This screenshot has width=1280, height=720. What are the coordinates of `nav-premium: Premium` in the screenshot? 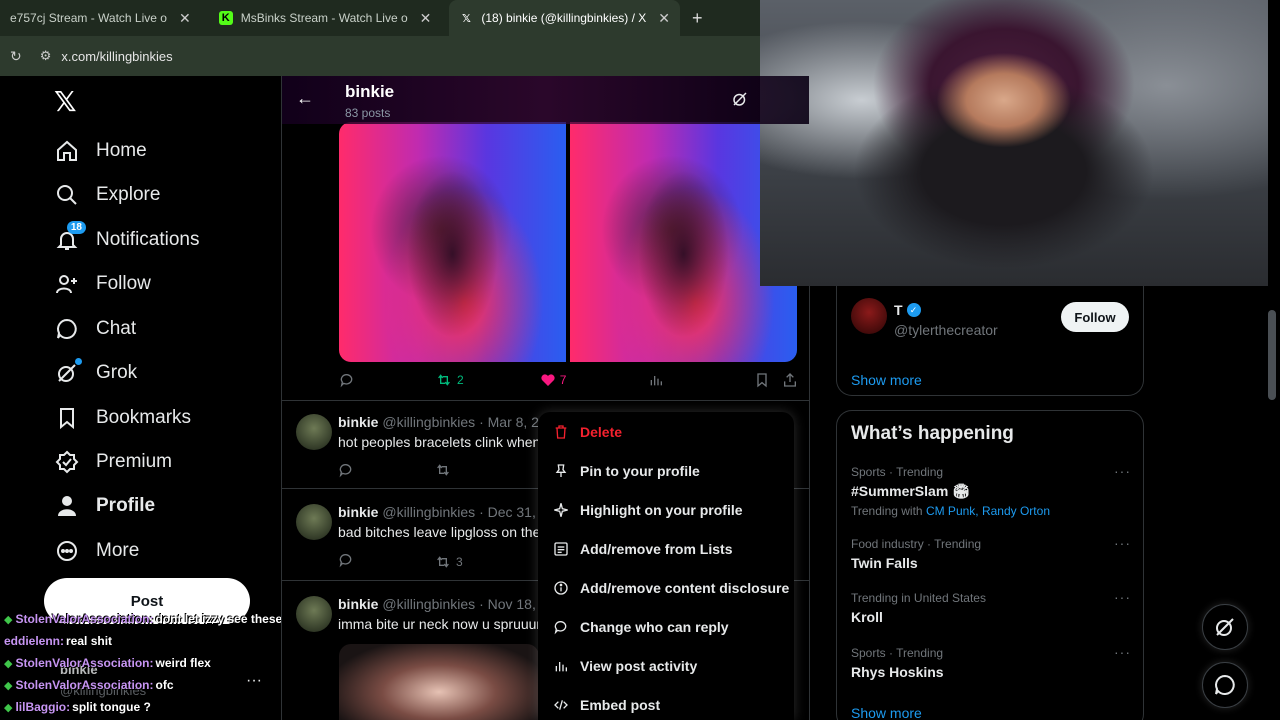 It's located at (113, 462).